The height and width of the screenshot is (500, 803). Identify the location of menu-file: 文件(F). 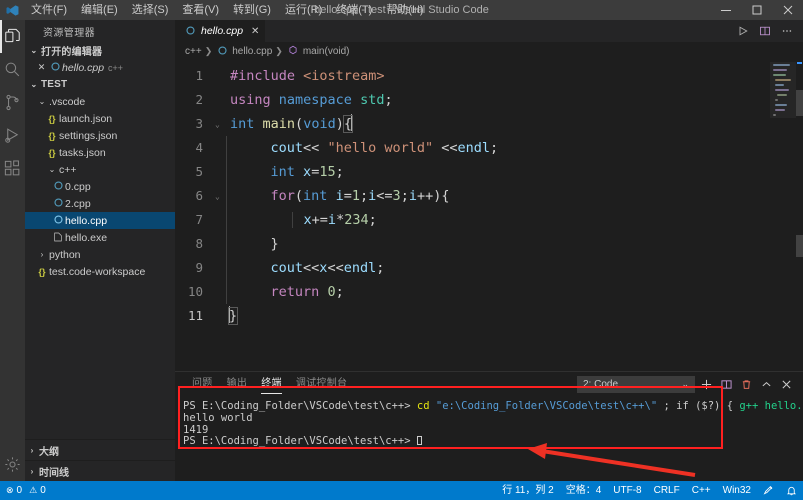
(49, 10).